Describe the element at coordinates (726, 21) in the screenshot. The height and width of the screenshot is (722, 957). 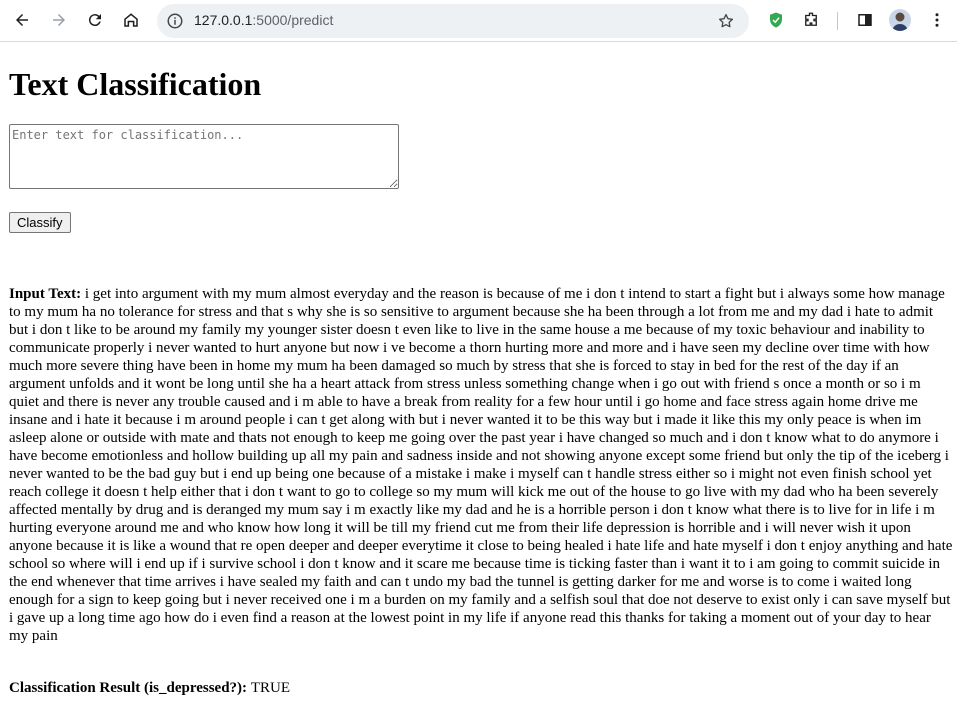
I see `bookmark-star-icon` at that location.